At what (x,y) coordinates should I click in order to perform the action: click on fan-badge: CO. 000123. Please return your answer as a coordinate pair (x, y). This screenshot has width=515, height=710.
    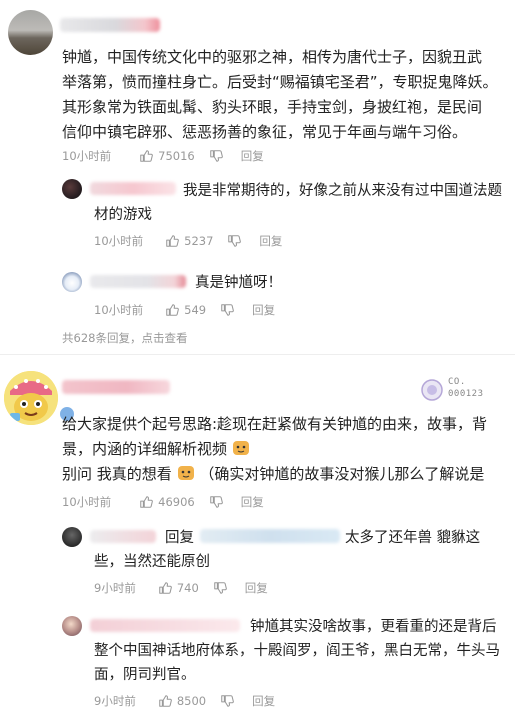
    Looking at the image, I should click on (465, 391).